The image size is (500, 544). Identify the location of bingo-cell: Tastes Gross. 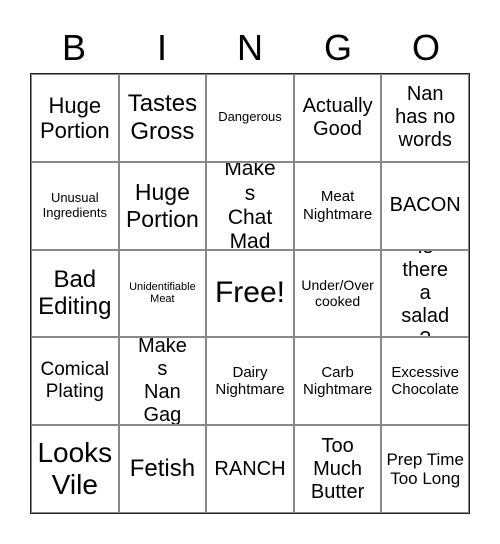
(162, 118).